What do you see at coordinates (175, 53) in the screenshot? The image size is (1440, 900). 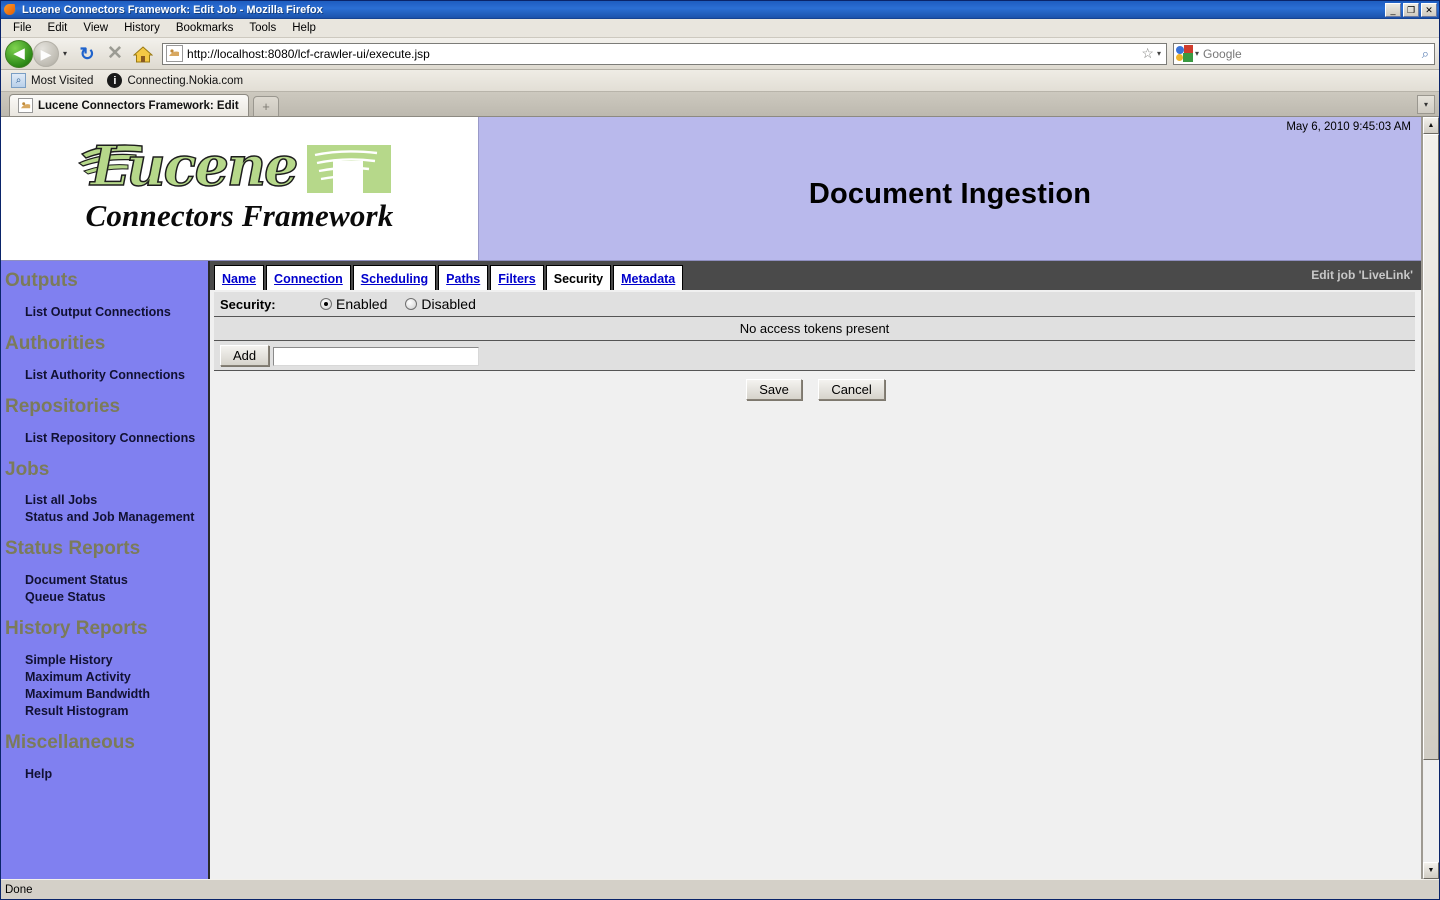 I see `page-favicon` at bounding box center [175, 53].